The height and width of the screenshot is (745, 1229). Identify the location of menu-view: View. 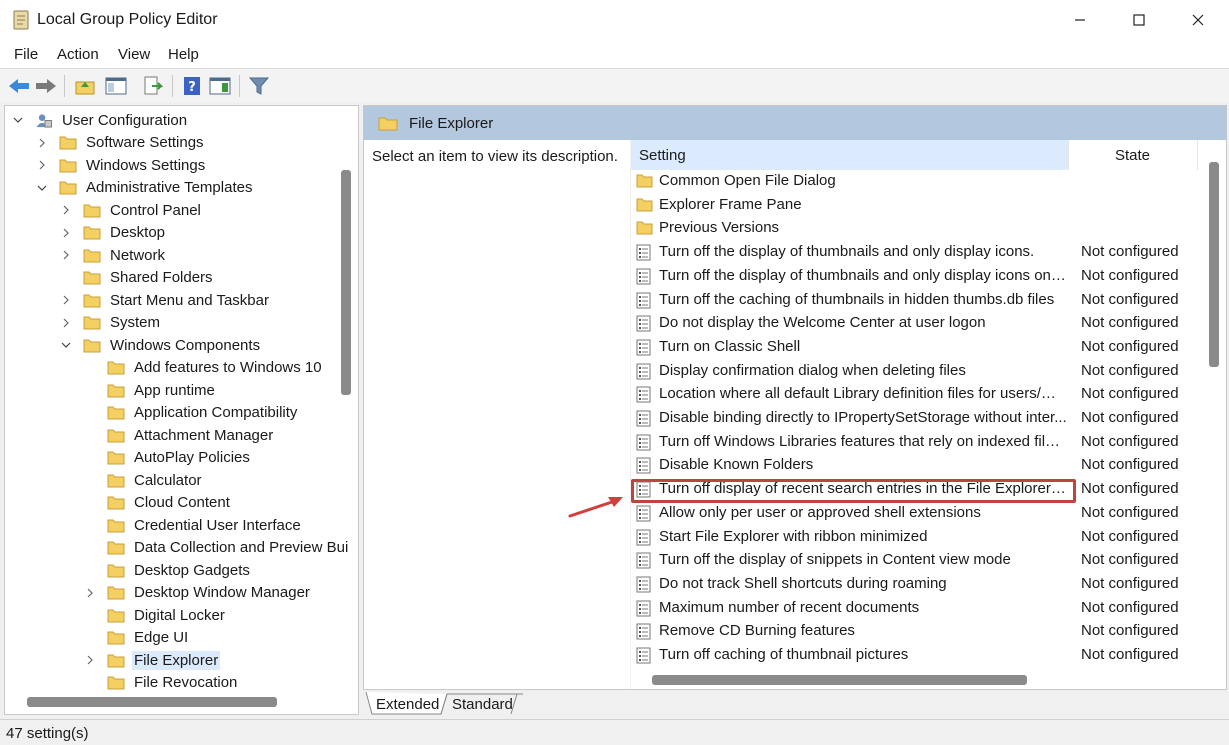
(134, 54).